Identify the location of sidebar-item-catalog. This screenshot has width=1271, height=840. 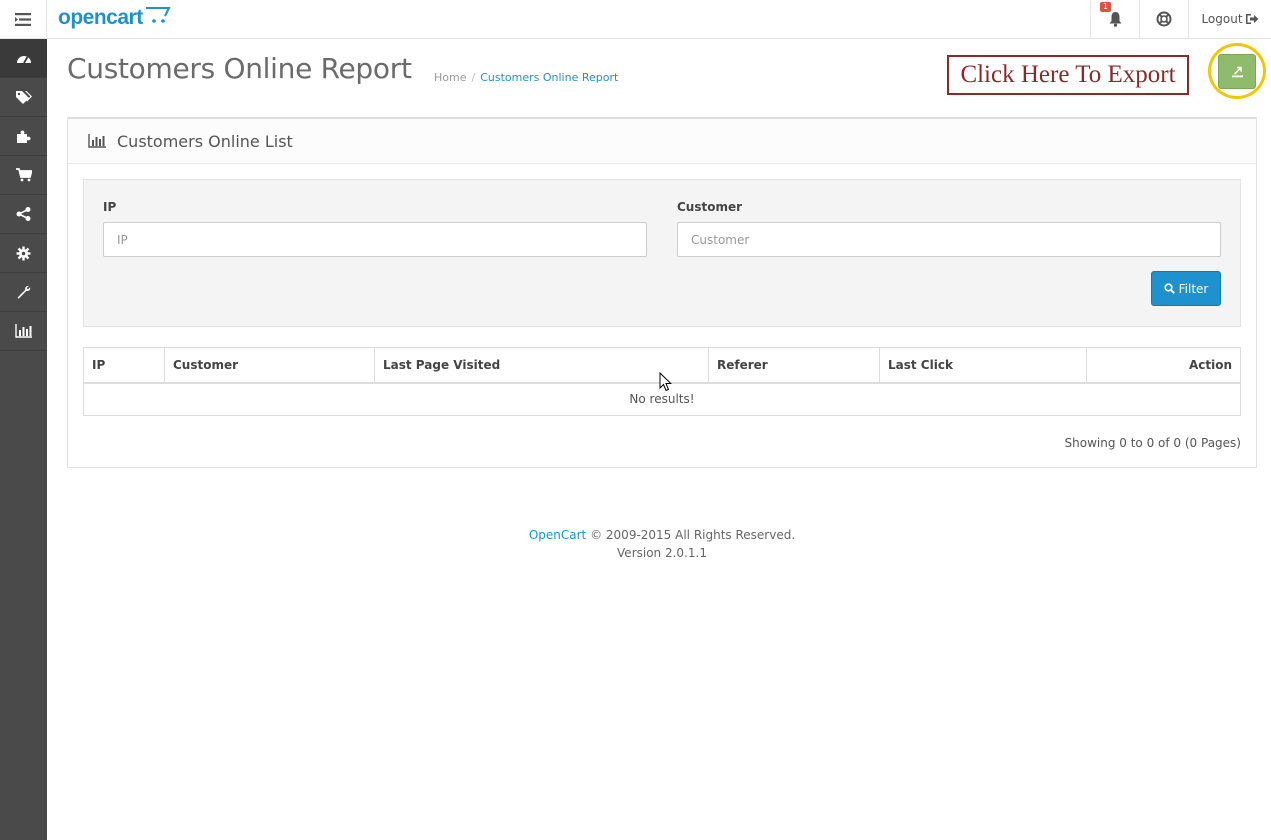
(23, 97).